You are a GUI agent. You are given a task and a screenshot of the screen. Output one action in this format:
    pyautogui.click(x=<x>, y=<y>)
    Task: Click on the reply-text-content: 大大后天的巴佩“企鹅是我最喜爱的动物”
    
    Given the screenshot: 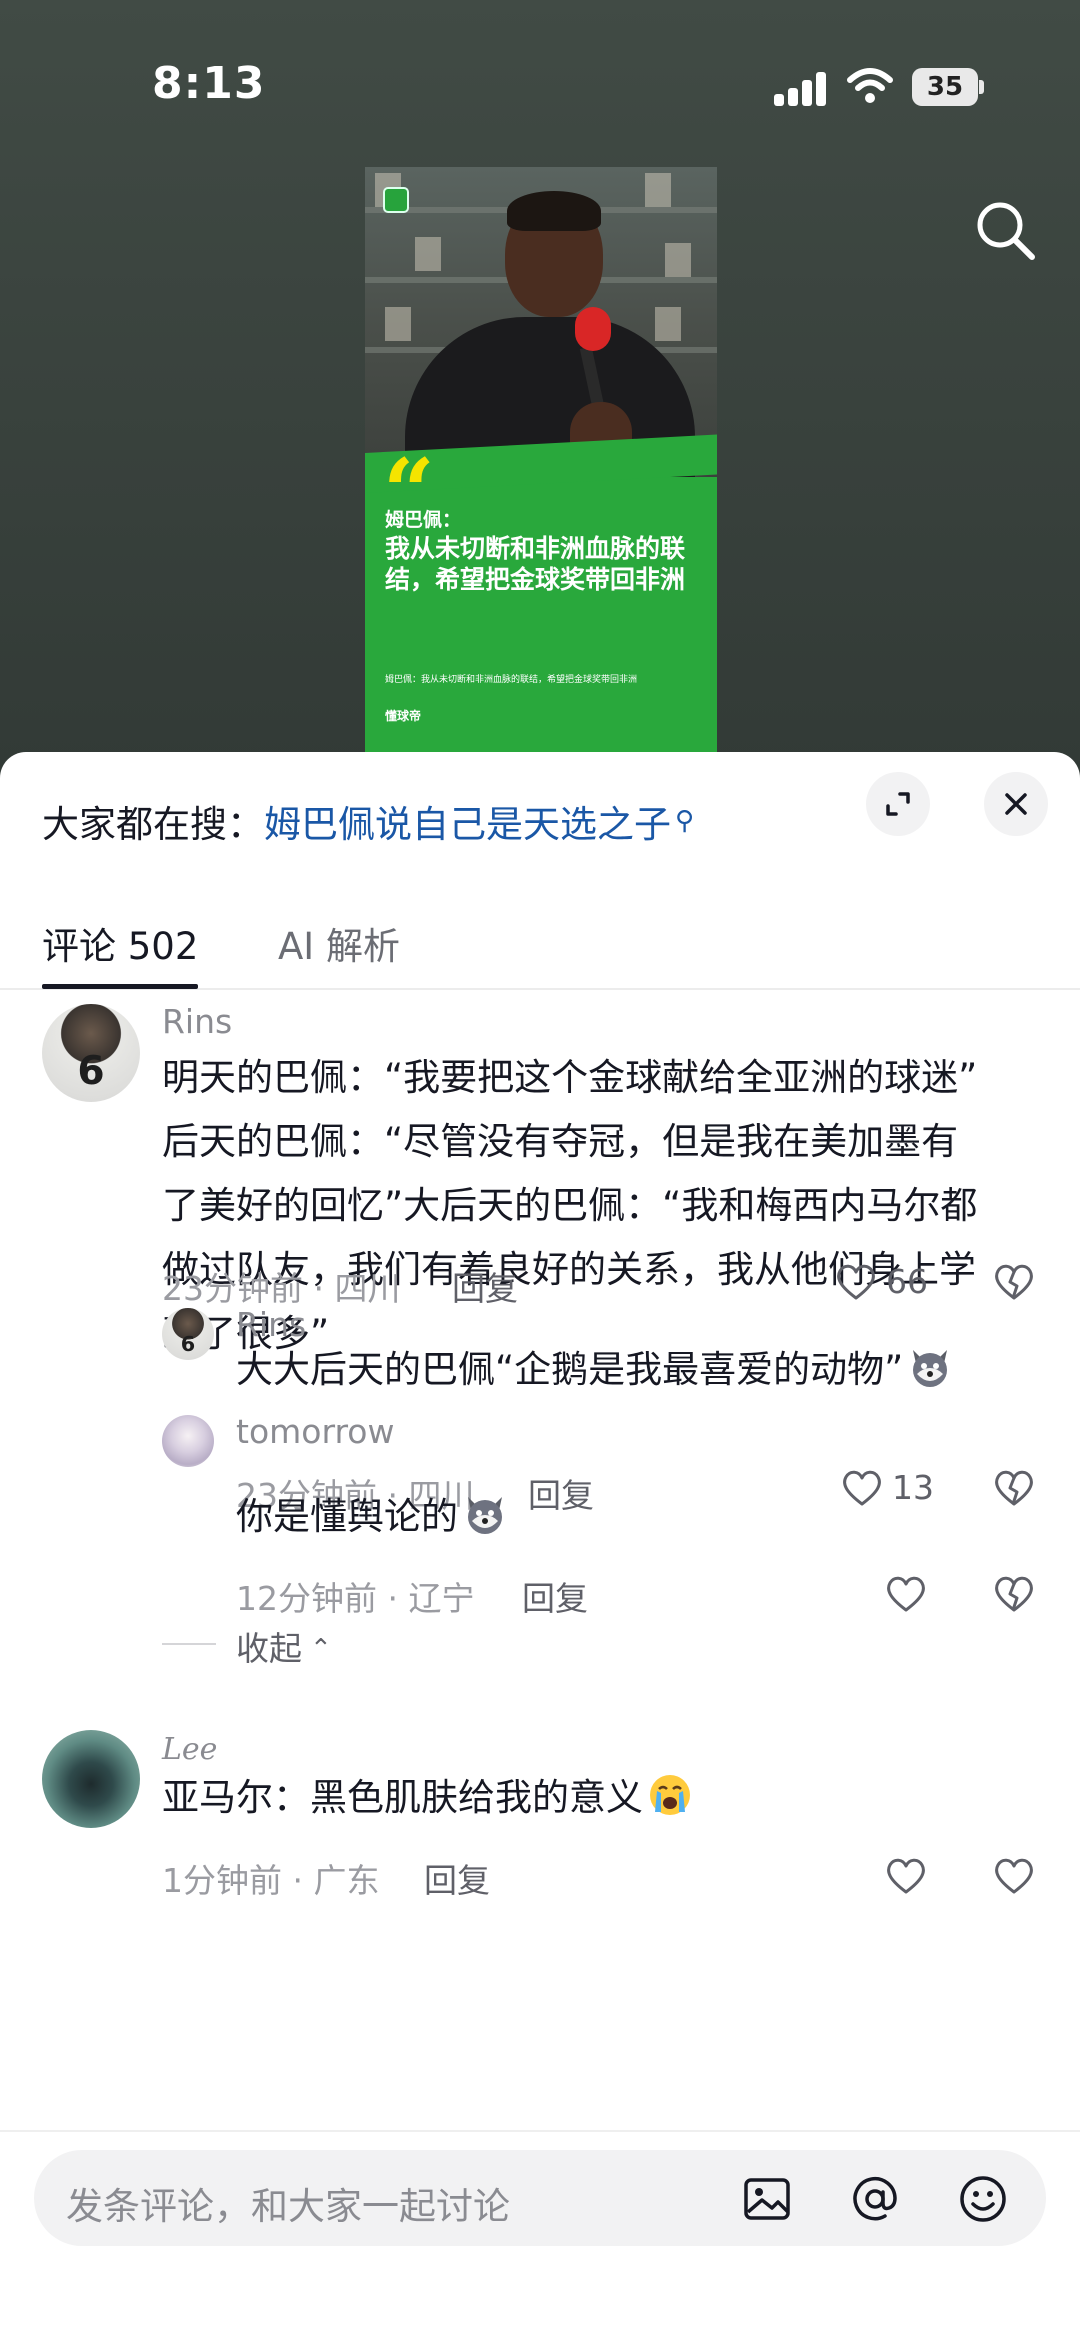 What is the action you would take?
    pyautogui.click(x=570, y=1369)
    